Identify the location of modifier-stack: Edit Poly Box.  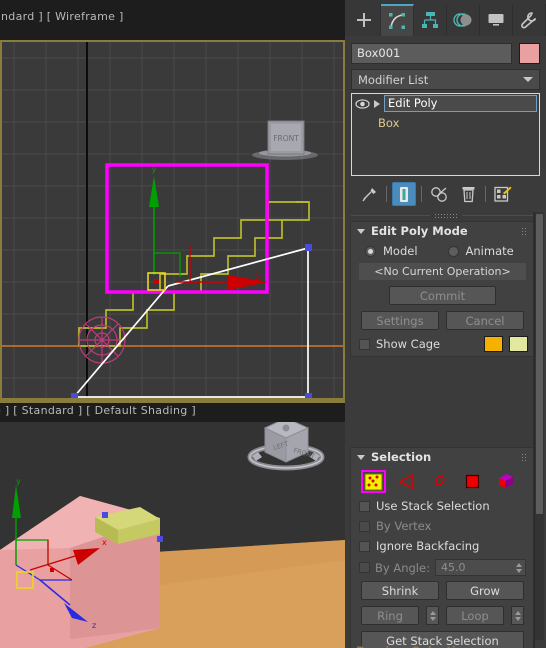
(445, 134).